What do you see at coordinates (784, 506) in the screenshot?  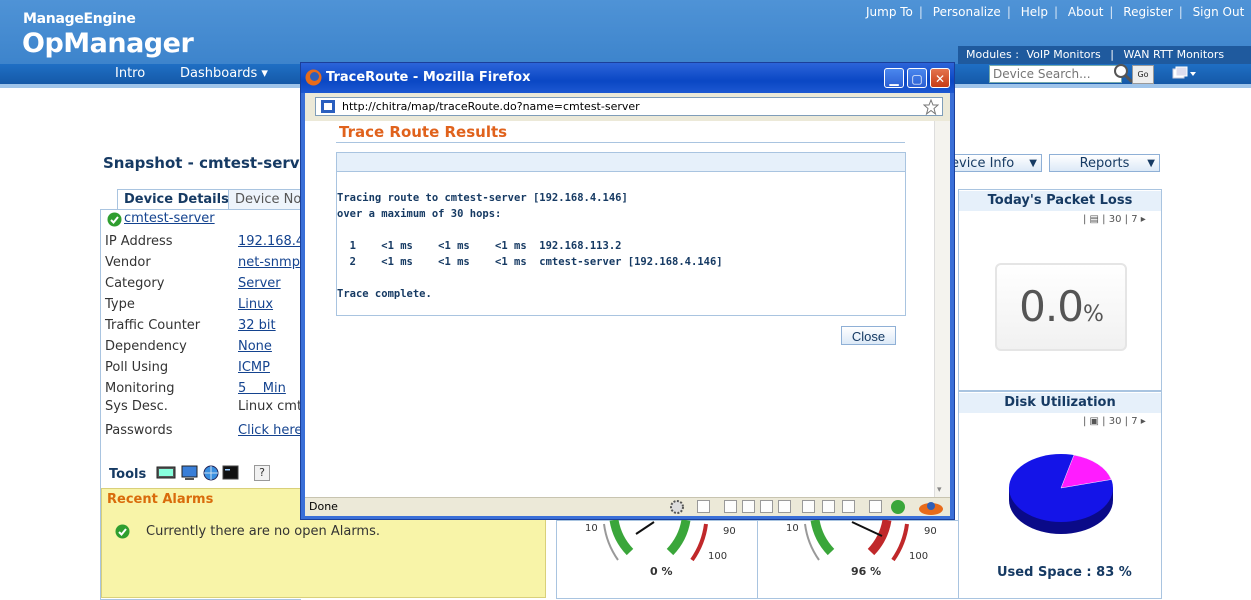 I see `print-icon` at bounding box center [784, 506].